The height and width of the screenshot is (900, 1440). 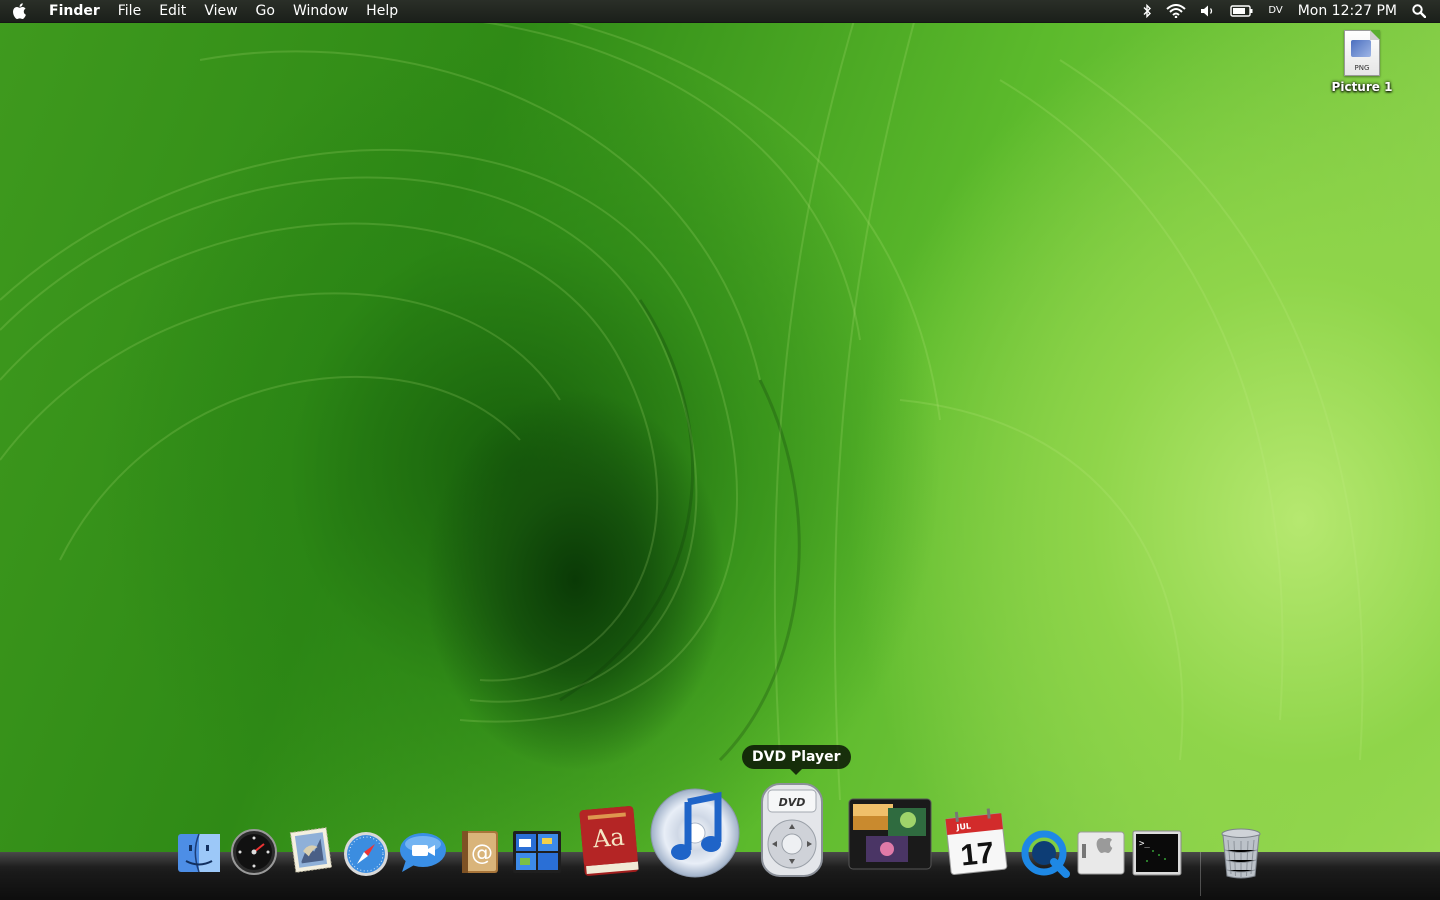 I want to click on terminal-prompt: >_, so click(x=1144, y=844).